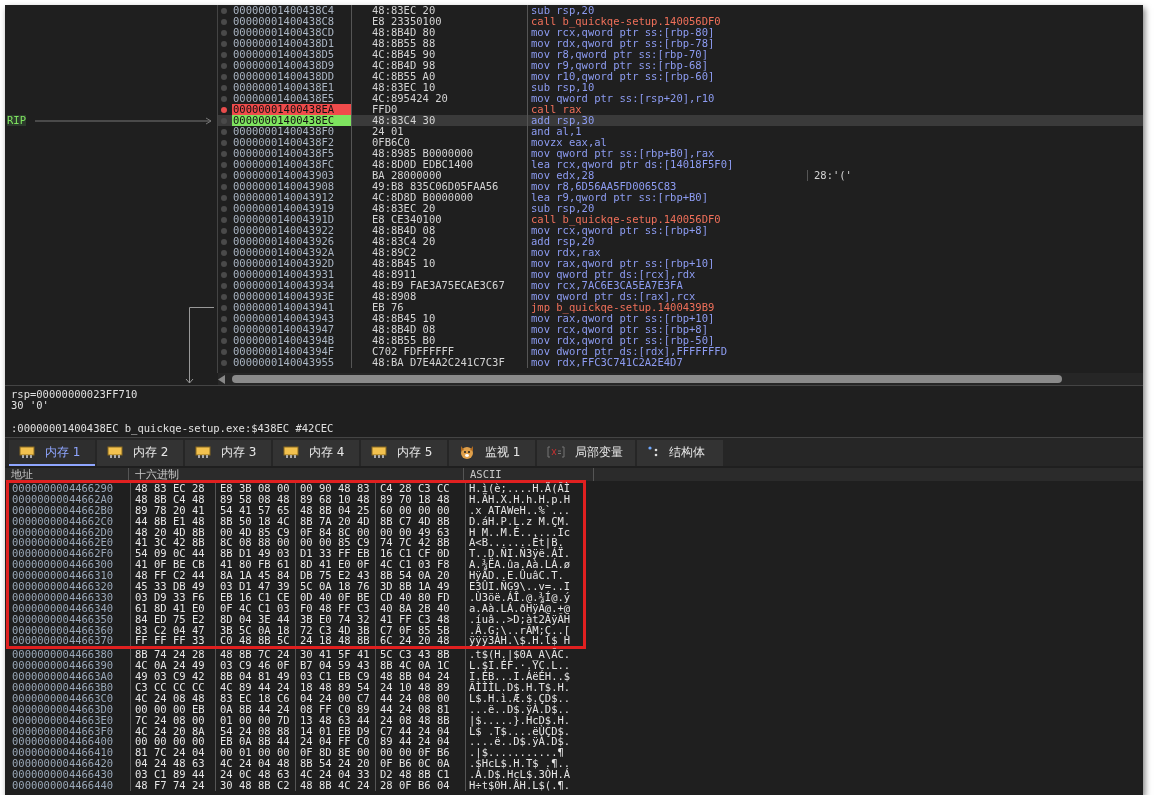 The height and width of the screenshot is (811, 1161). I want to click on hex-cell: 74 7C 42 8B, so click(420, 543).